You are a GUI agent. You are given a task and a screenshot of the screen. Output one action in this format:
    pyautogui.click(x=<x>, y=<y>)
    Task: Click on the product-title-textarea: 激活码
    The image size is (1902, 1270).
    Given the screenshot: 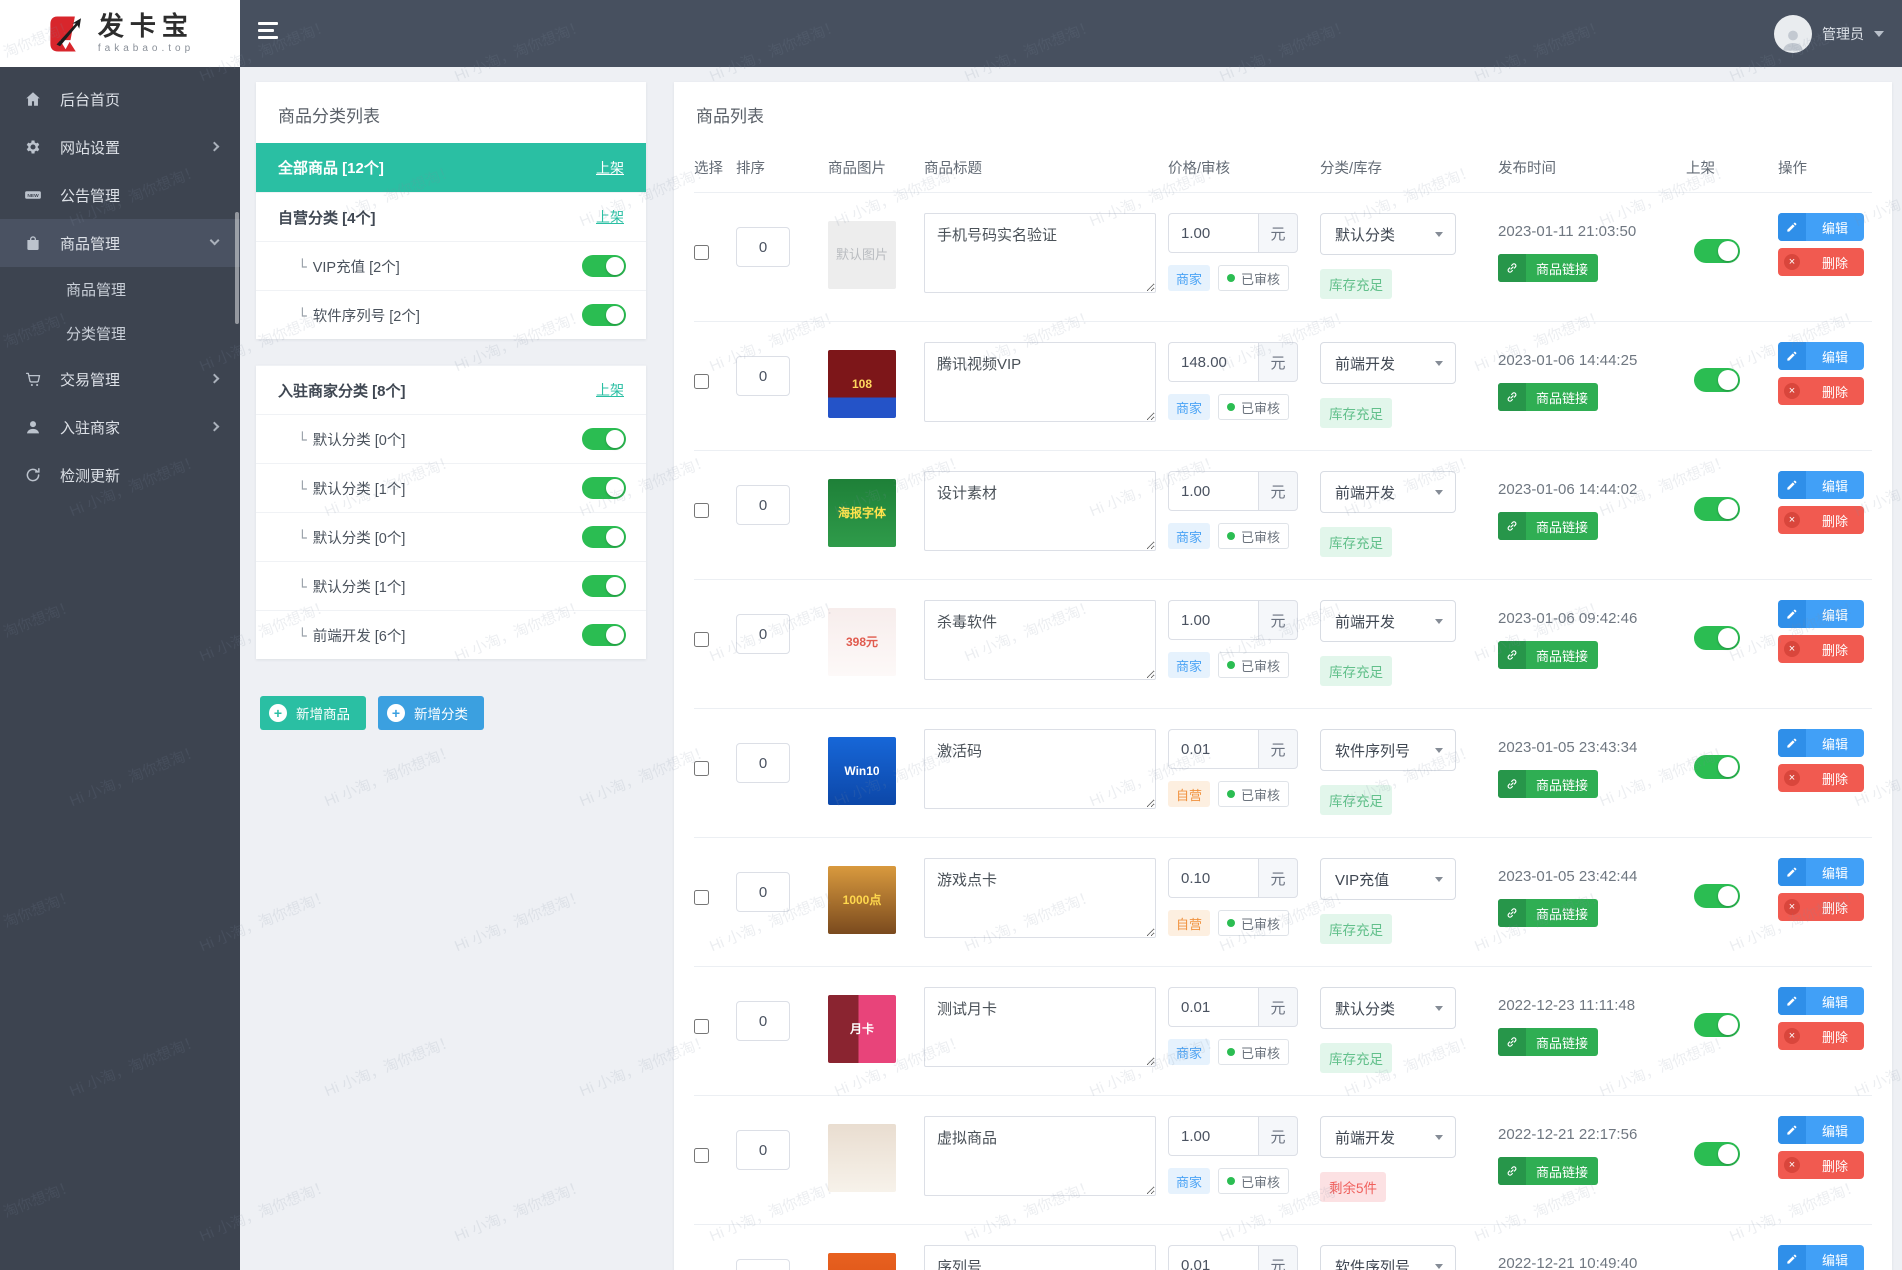 What is the action you would take?
    pyautogui.click(x=1040, y=769)
    